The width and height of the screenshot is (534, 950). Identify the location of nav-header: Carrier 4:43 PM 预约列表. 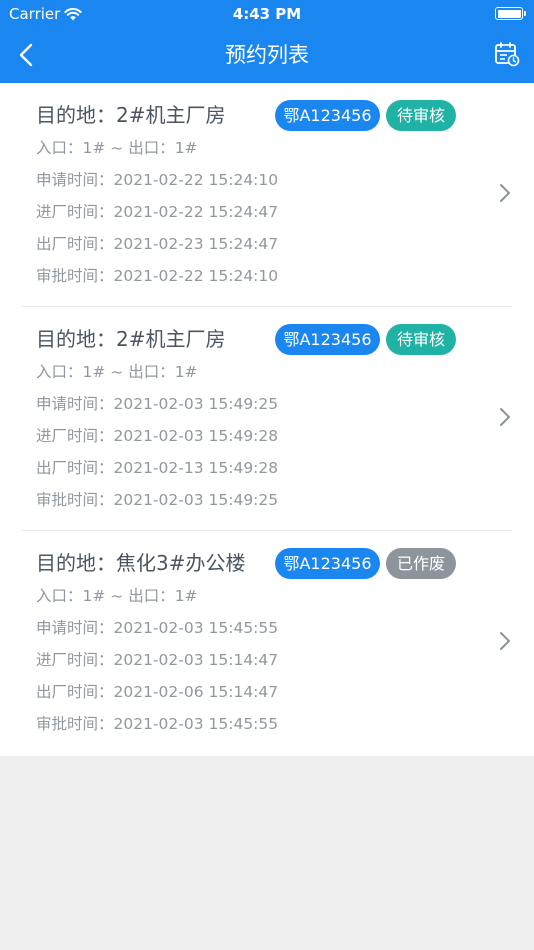
(267, 41).